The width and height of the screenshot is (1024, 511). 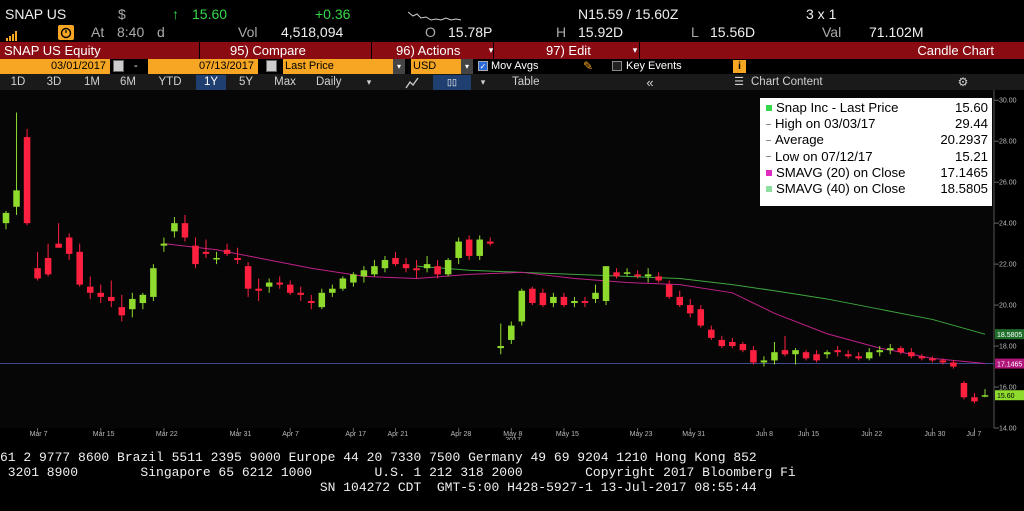 I want to click on tab-1d: 1D, so click(x=18, y=82).